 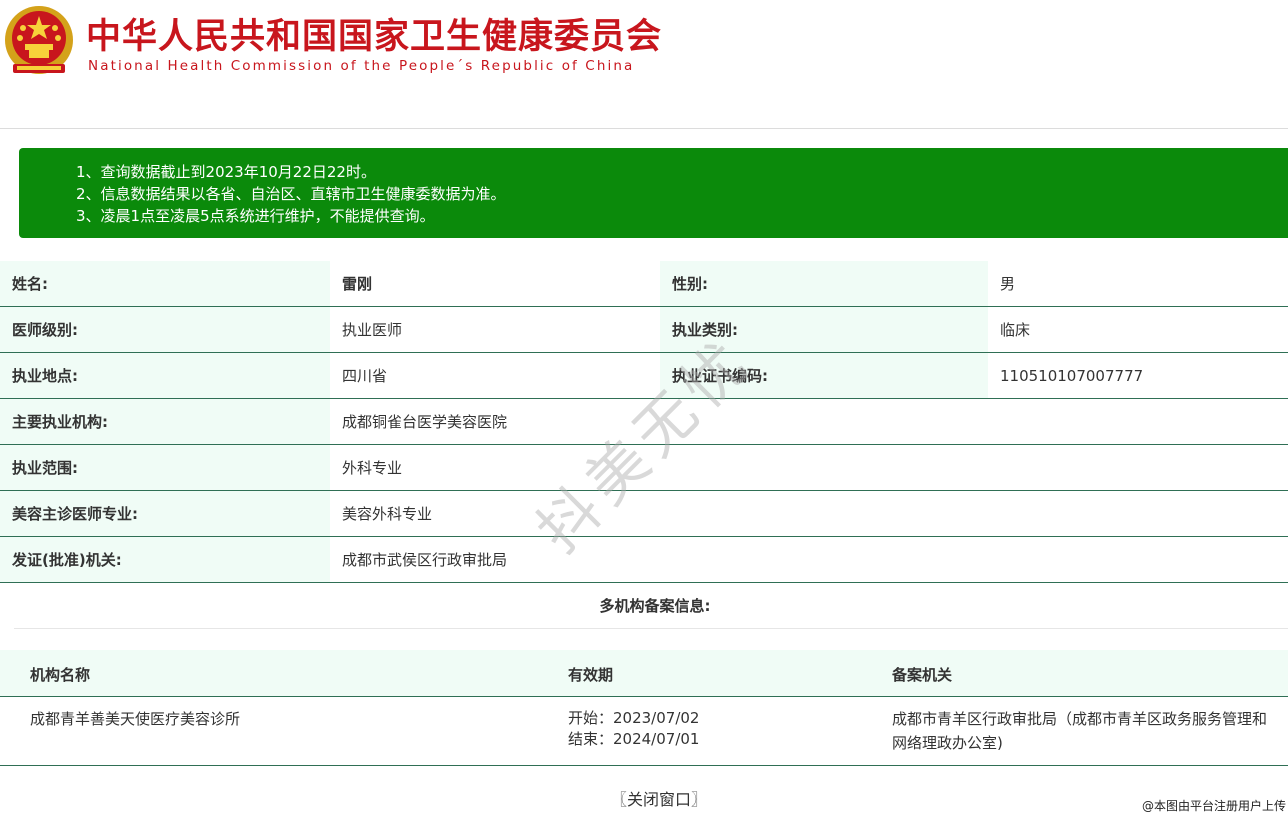 I want to click on multi-divider, so click(x=651, y=628).